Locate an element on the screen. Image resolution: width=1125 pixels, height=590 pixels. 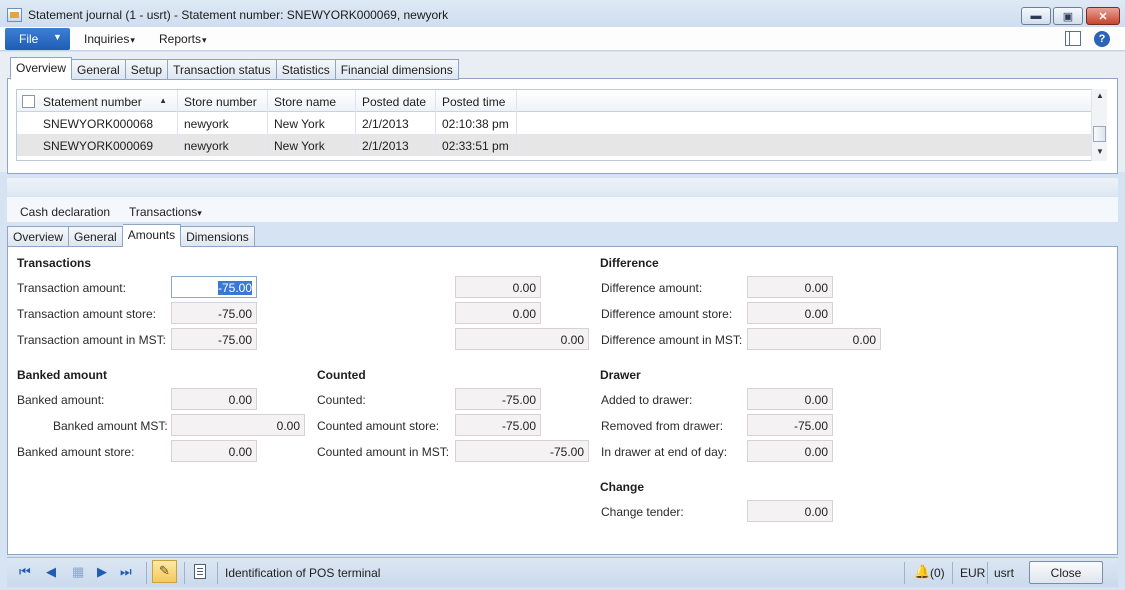
tab-transaction-status: Transaction status is located at coordinates (222, 69).